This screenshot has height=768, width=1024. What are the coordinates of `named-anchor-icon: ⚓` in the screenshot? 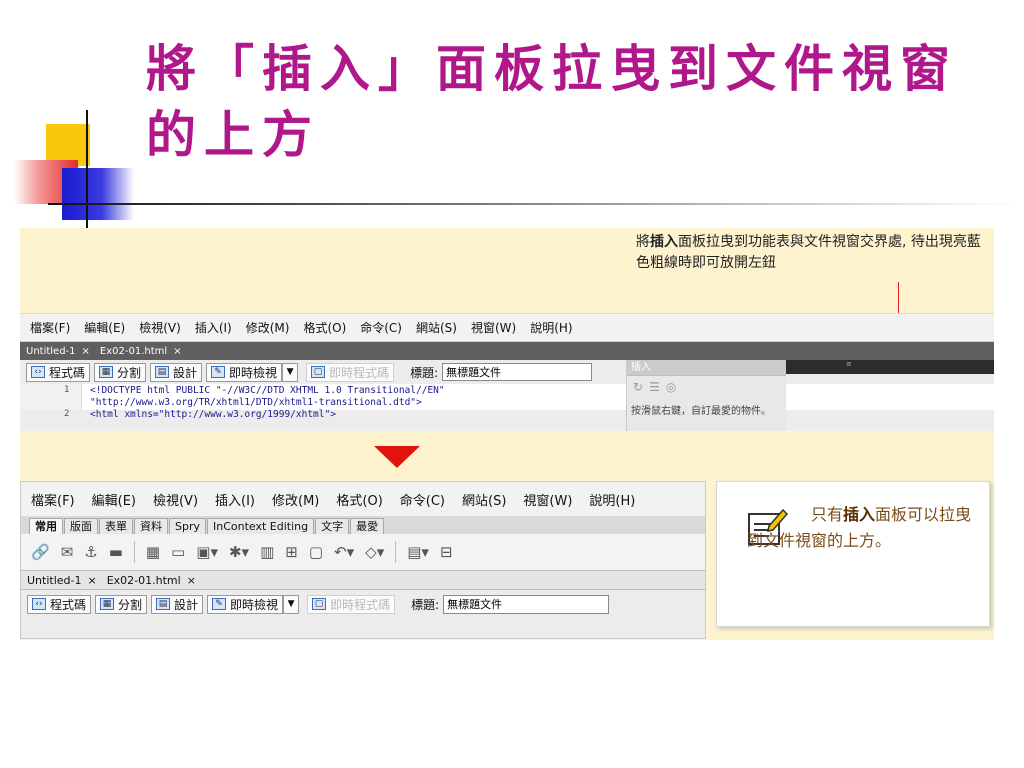 It's located at (90, 552).